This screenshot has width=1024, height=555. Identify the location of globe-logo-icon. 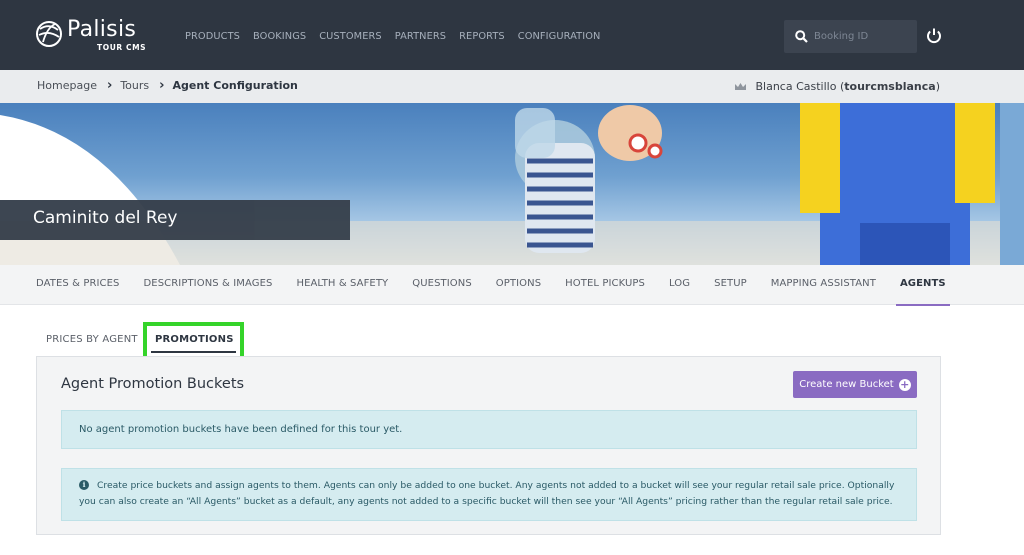
(49, 34).